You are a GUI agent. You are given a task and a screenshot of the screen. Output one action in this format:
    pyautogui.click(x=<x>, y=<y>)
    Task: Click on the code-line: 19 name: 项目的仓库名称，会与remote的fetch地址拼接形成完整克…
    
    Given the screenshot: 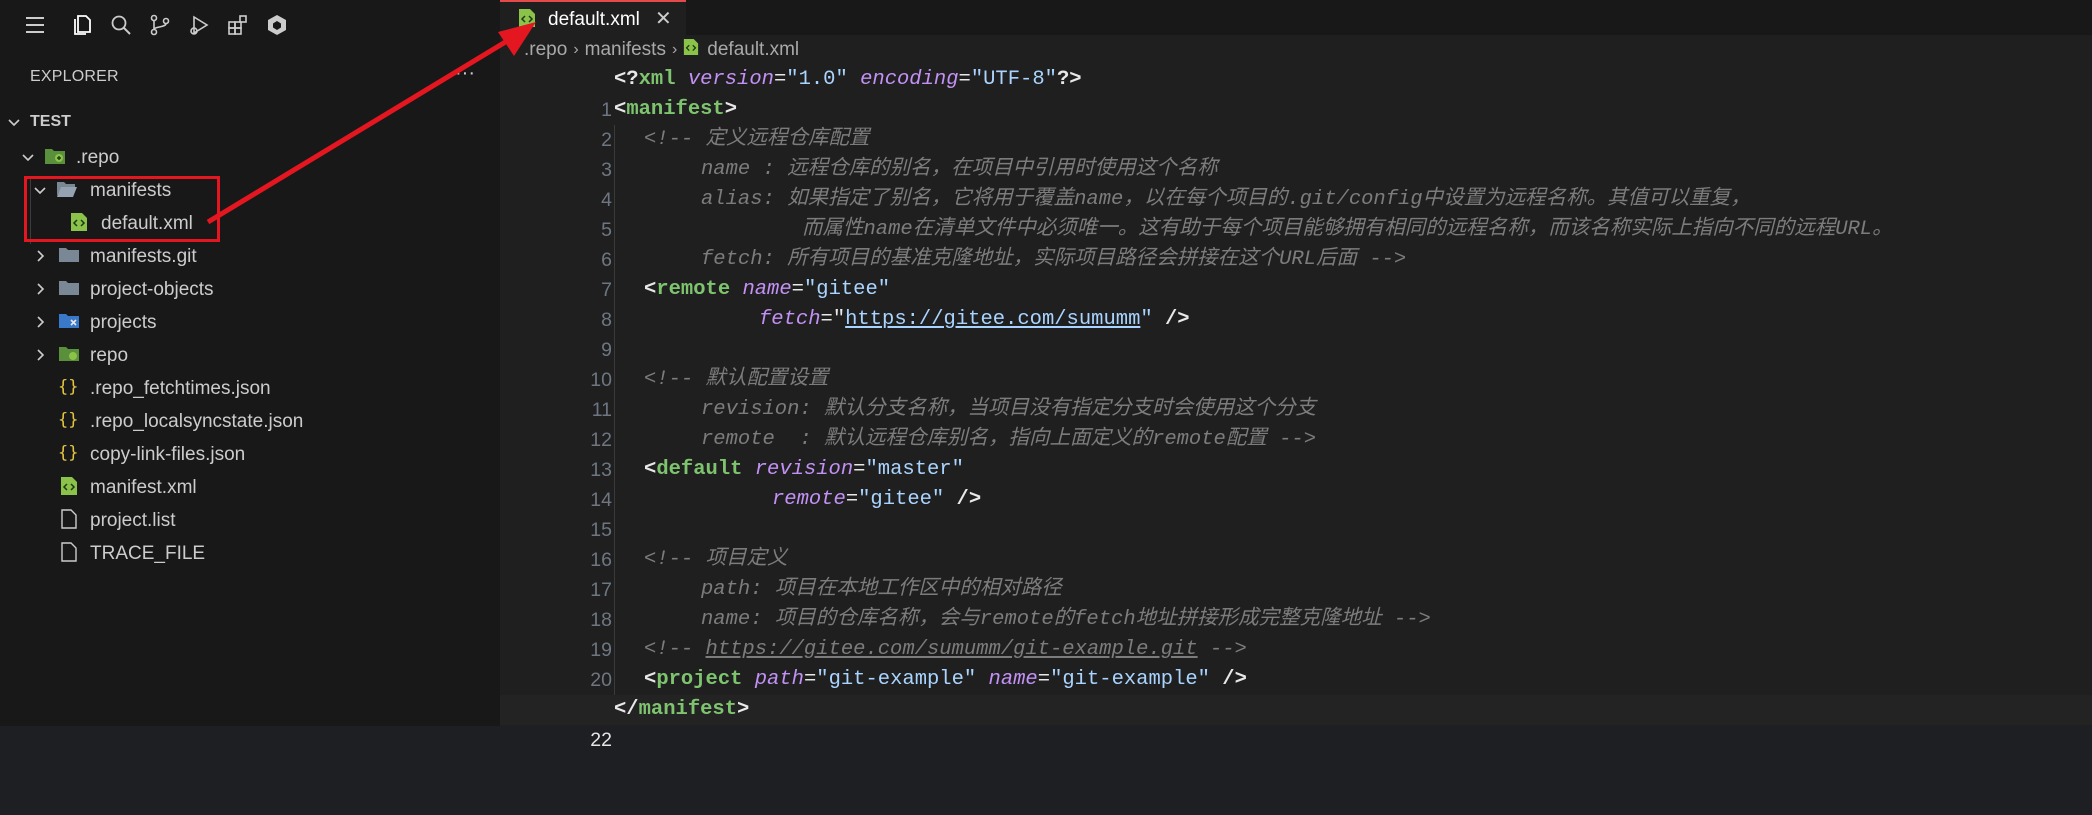 What is the action you would take?
    pyautogui.click(x=1296, y=633)
    